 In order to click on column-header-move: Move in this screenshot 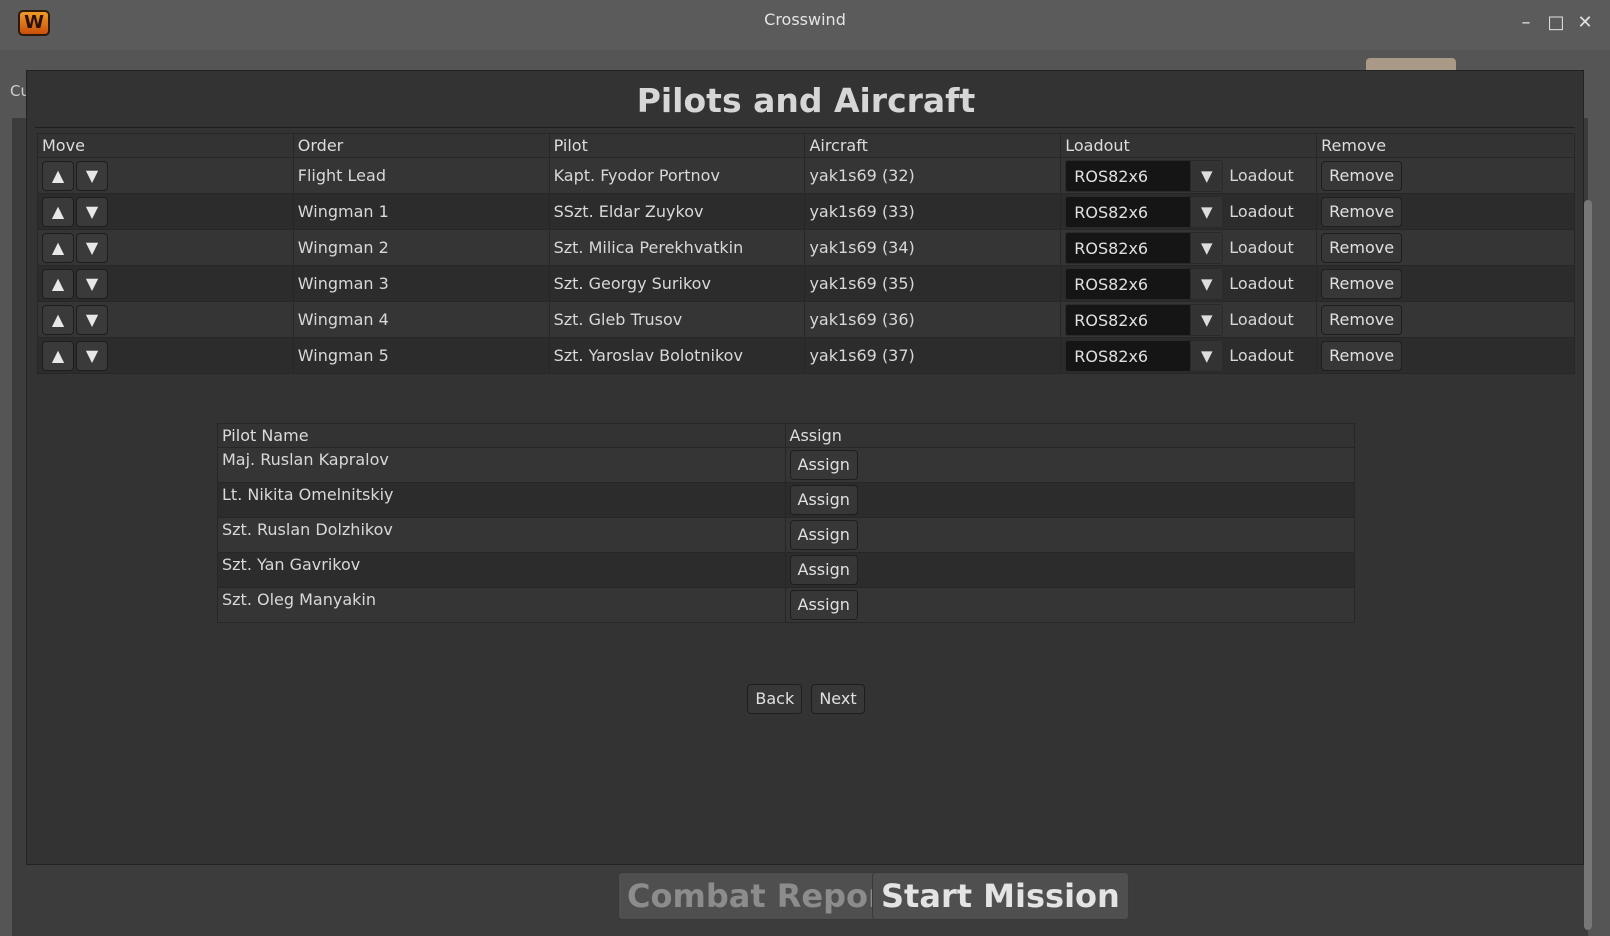, I will do `click(165, 145)`.